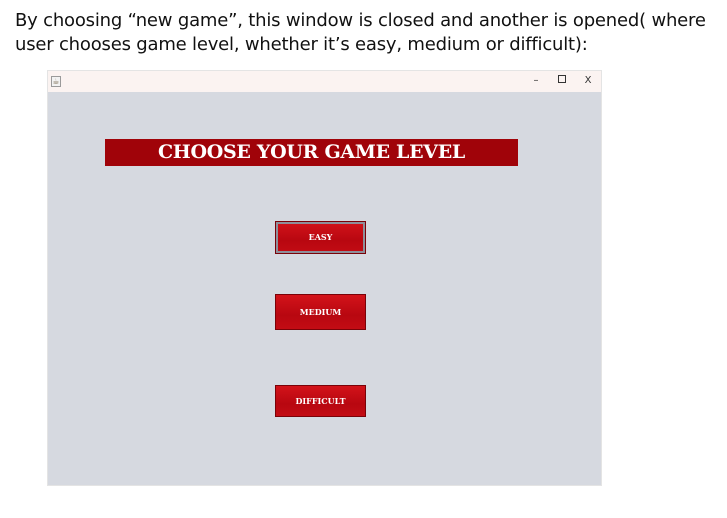 This screenshot has width=727, height=518. I want to click on maximize-button, so click(562, 81).